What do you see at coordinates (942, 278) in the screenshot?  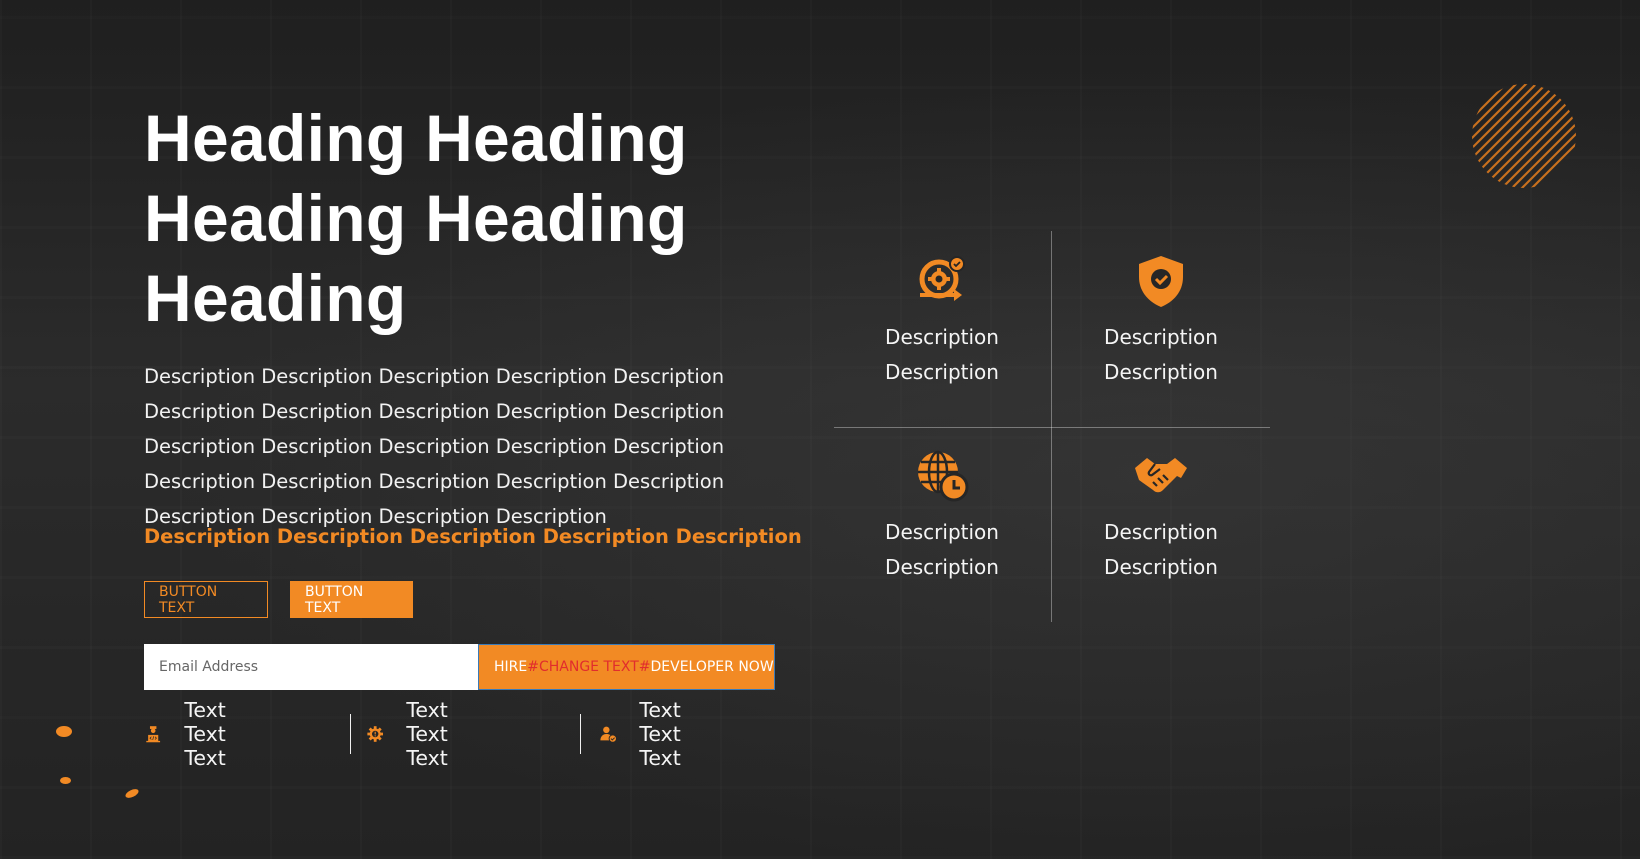 I see `gear-progress-icon` at bounding box center [942, 278].